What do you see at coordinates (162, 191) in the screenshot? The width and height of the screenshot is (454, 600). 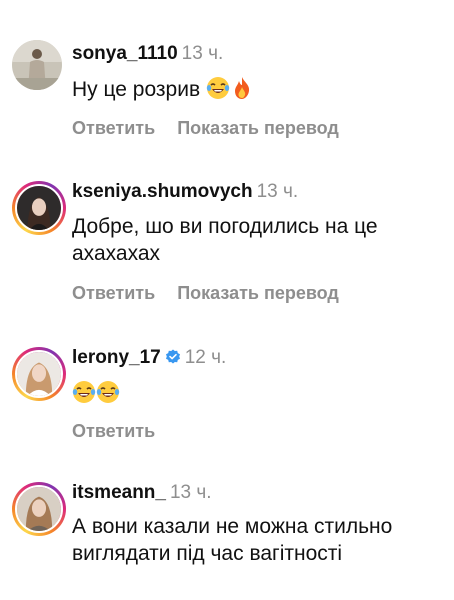 I see `username: kseniya.shumovych` at bounding box center [162, 191].